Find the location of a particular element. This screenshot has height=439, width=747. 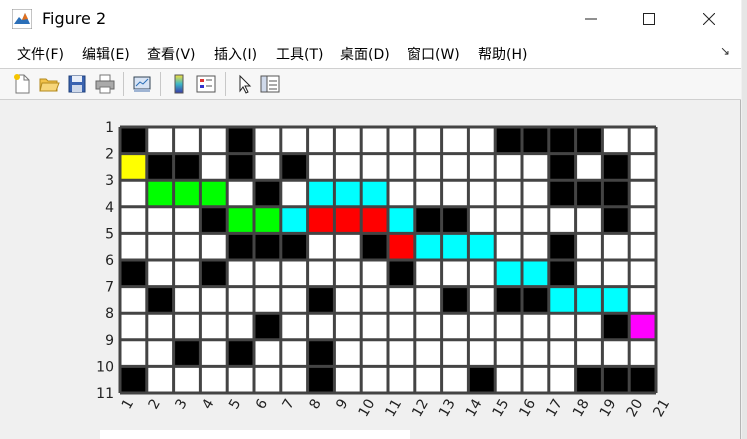

legend-icon is located at coordinates (206, 84).